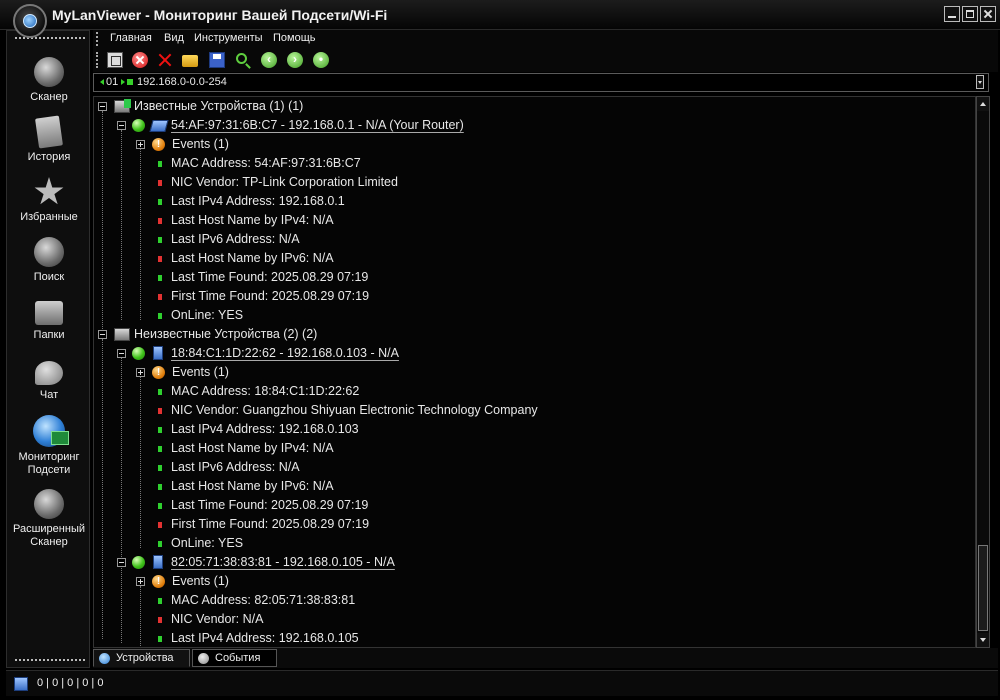 Image resolution: width=1000 pixels, height=700 pixels. Describe the element at coordinates (321, 60) in the screenshot. I see `refresh-icon: •` at that location.